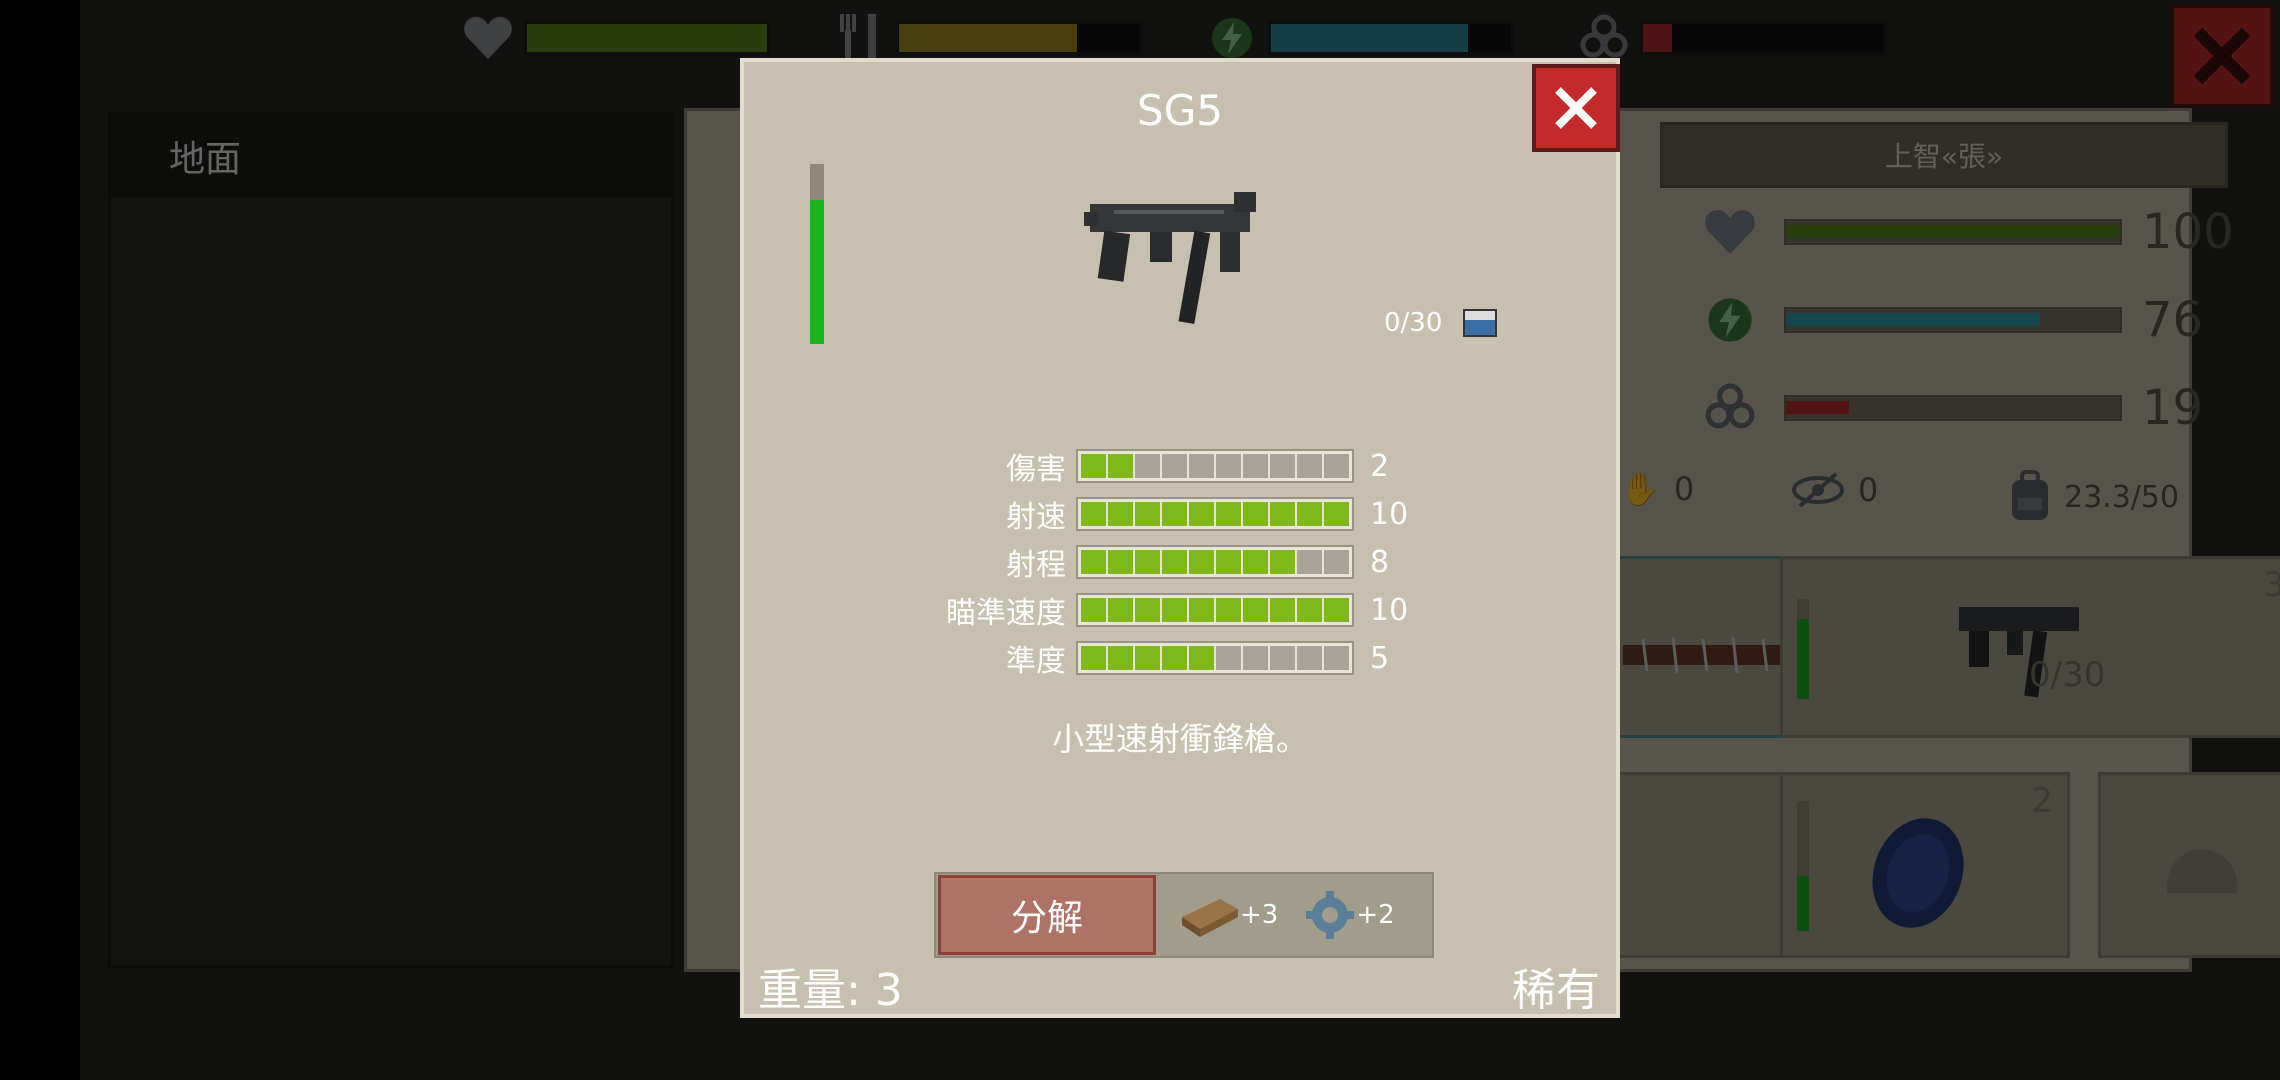 Image resolution: width=2280 pixels, height=1080 pixels. What do you see at coordinates (1330, 915) in the screenshot?
I see `gear-icon` at bounding box center [1330, 915].